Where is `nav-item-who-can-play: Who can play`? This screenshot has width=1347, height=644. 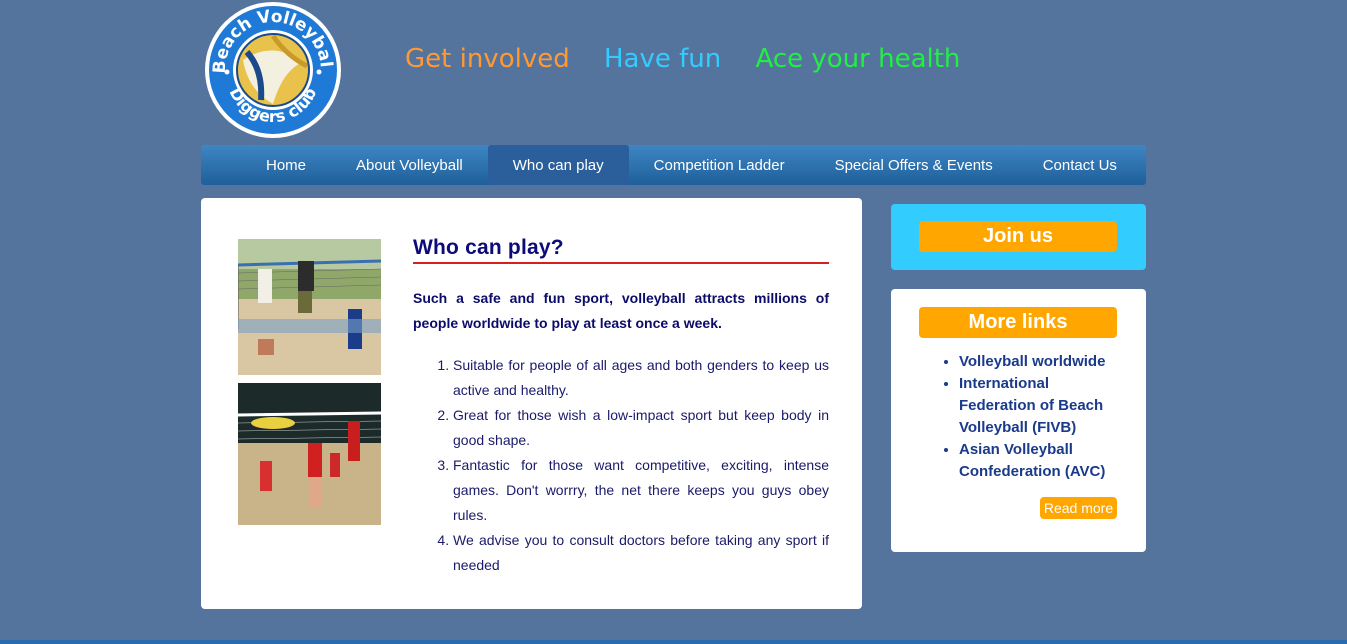
nav-item-who-can-play: Who can play is located at coordinates (558, 165).